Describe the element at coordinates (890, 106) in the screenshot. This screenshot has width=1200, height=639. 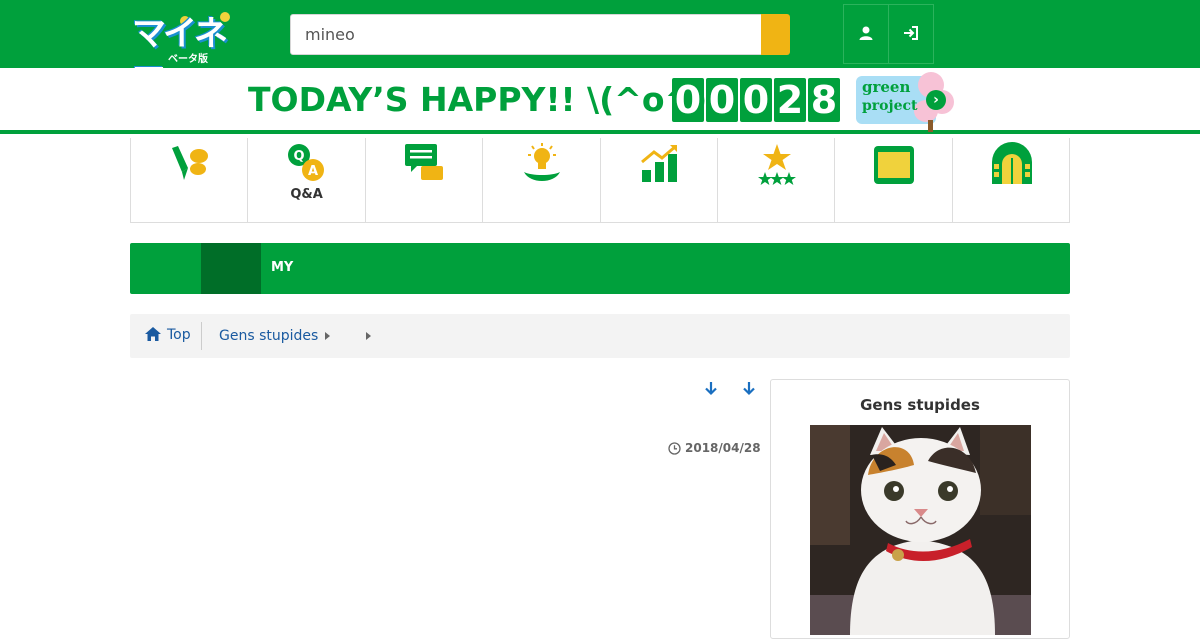
I see `green-project-text: project` at that location.